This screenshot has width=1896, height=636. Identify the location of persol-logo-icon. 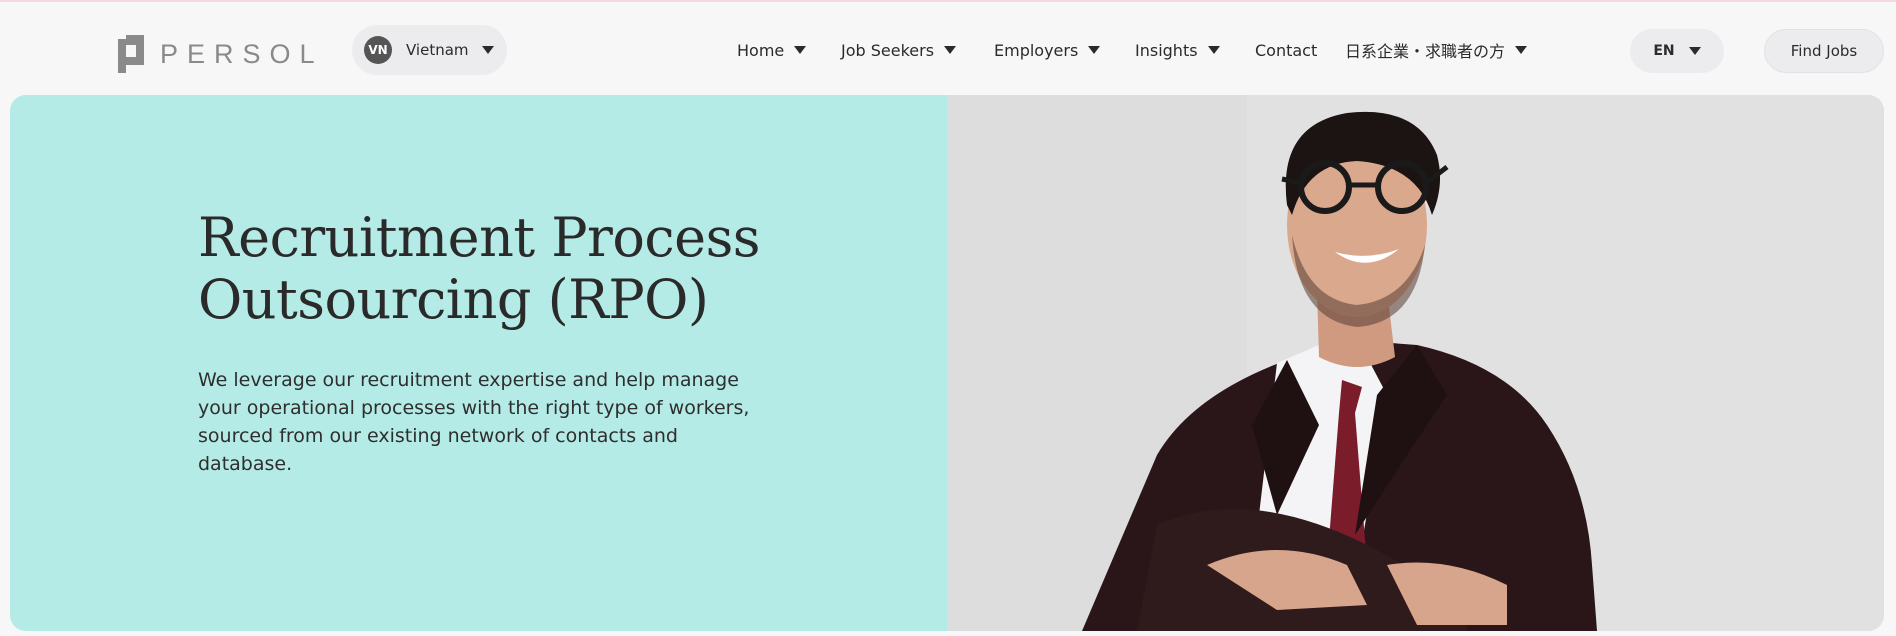
(133, 54).